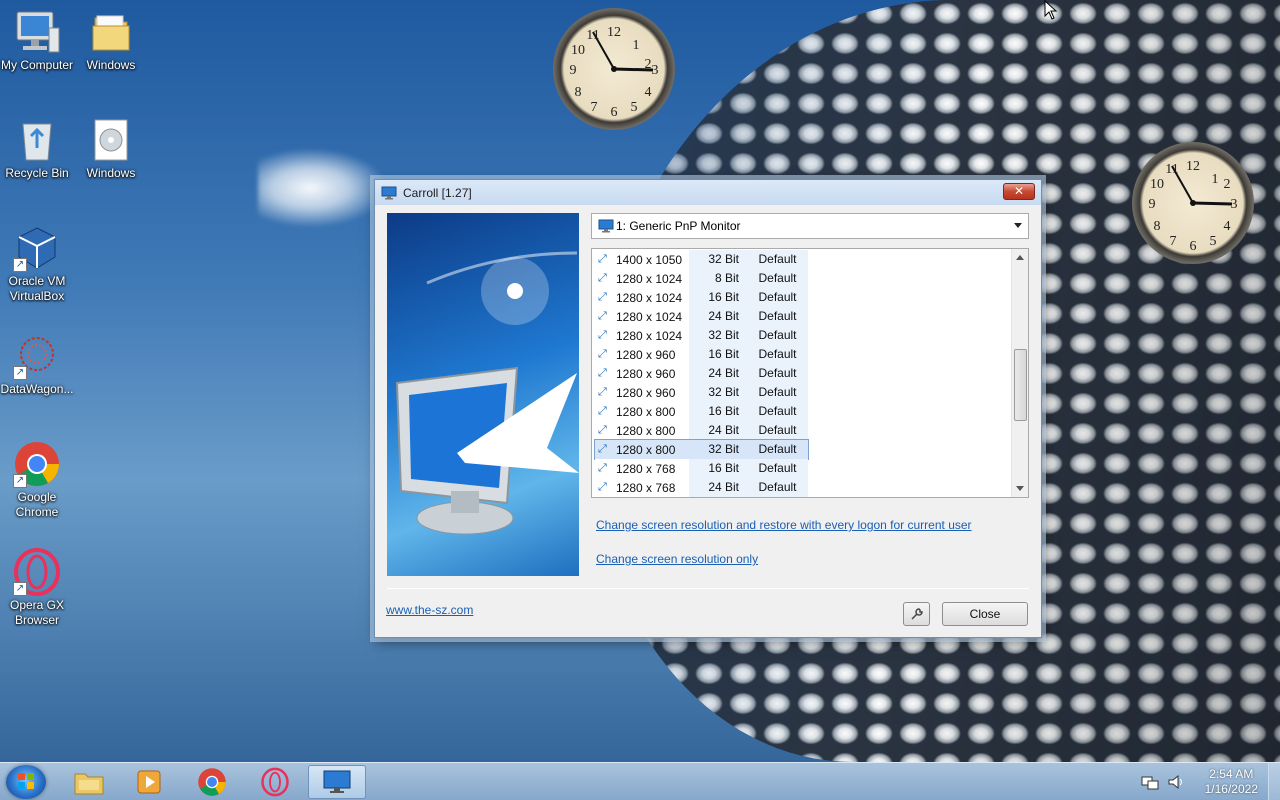  What do you see at coordinates (37, 288) in the screenshot?
I see `desktop-icon-label: Oracle VM VirtualBox` at bounding box center [37, 288].